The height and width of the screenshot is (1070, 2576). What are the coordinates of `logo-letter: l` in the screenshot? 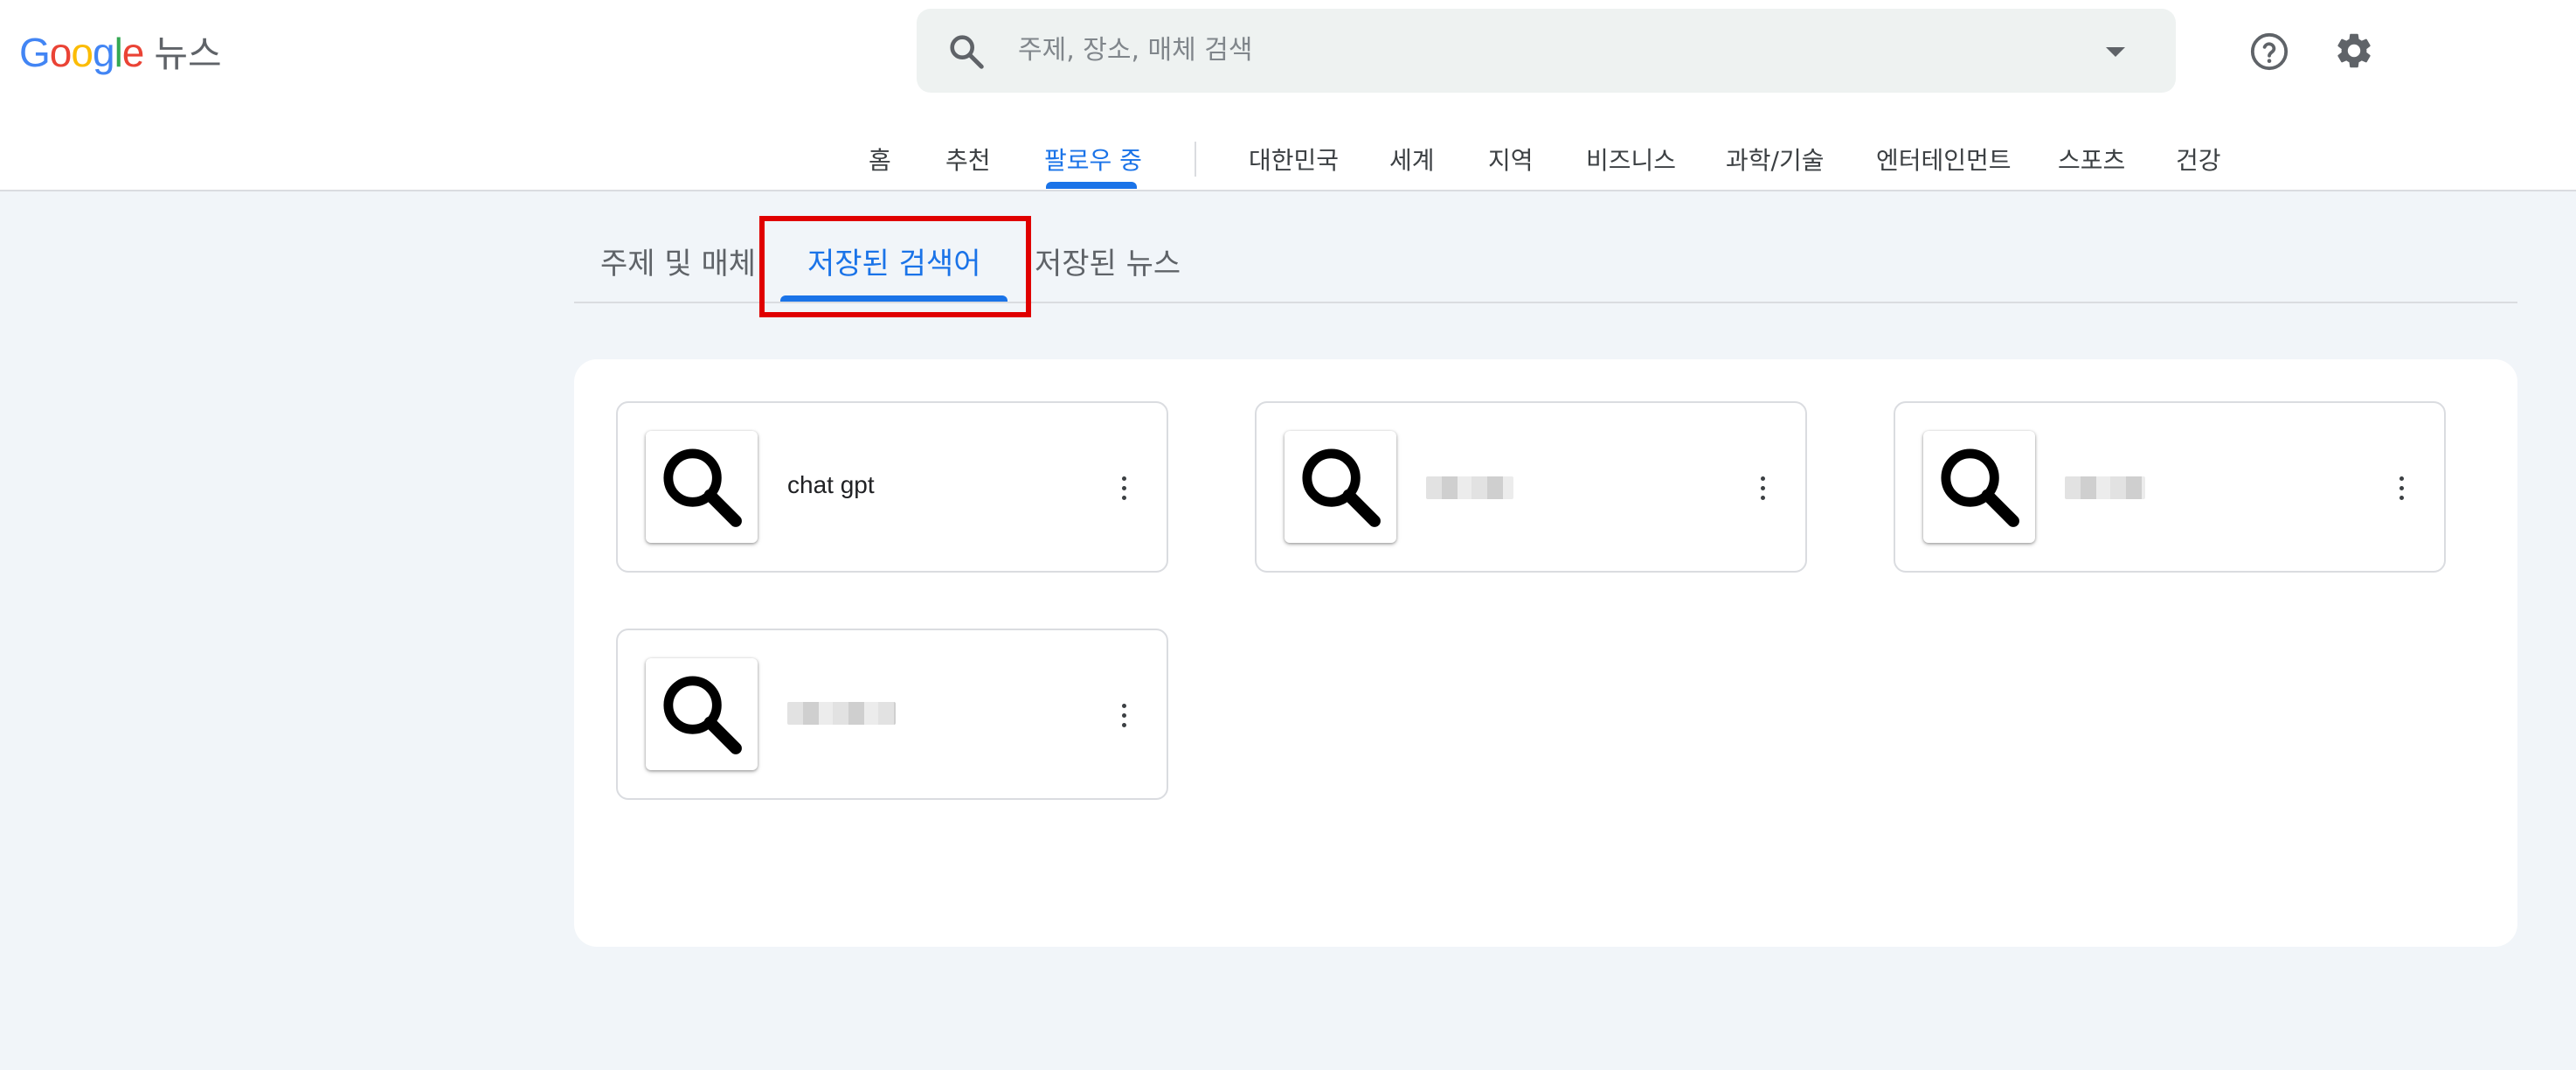 It's located at (118, 52).